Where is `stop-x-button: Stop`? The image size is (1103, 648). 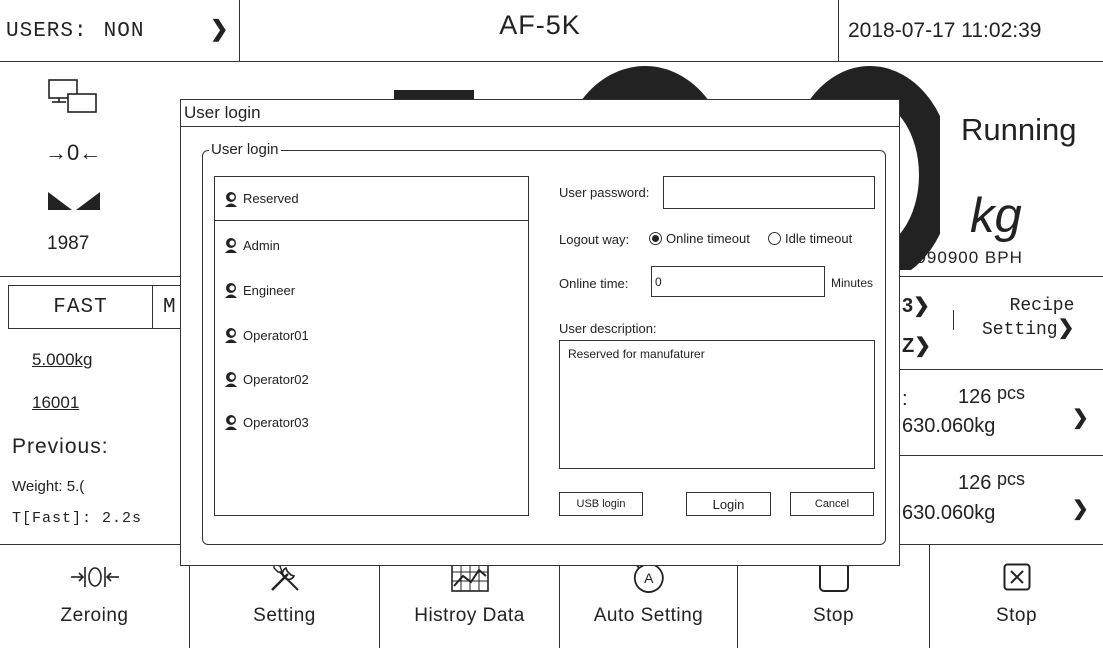
stop-x-button: Stop is located at coordinates (1016, 596).